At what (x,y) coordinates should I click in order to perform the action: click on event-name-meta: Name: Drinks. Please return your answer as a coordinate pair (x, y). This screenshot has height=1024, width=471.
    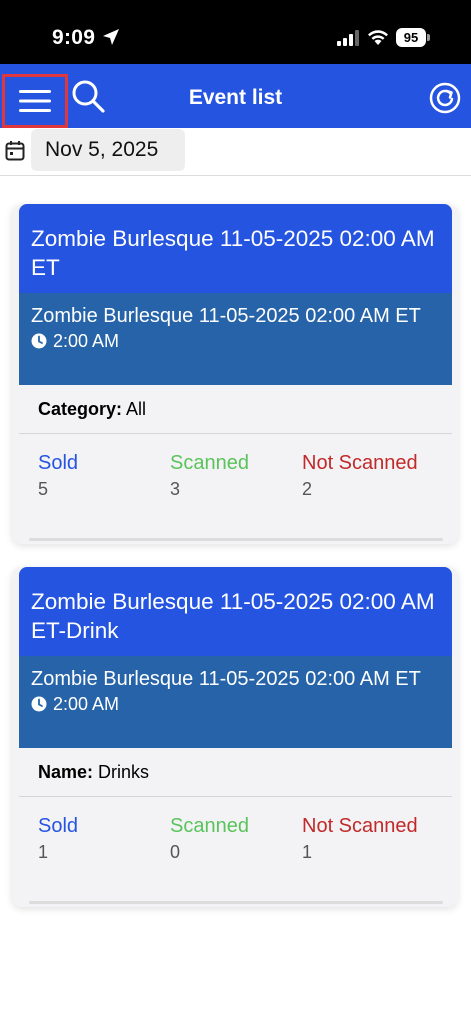
    Looking at the image, I should click on (235, 772).